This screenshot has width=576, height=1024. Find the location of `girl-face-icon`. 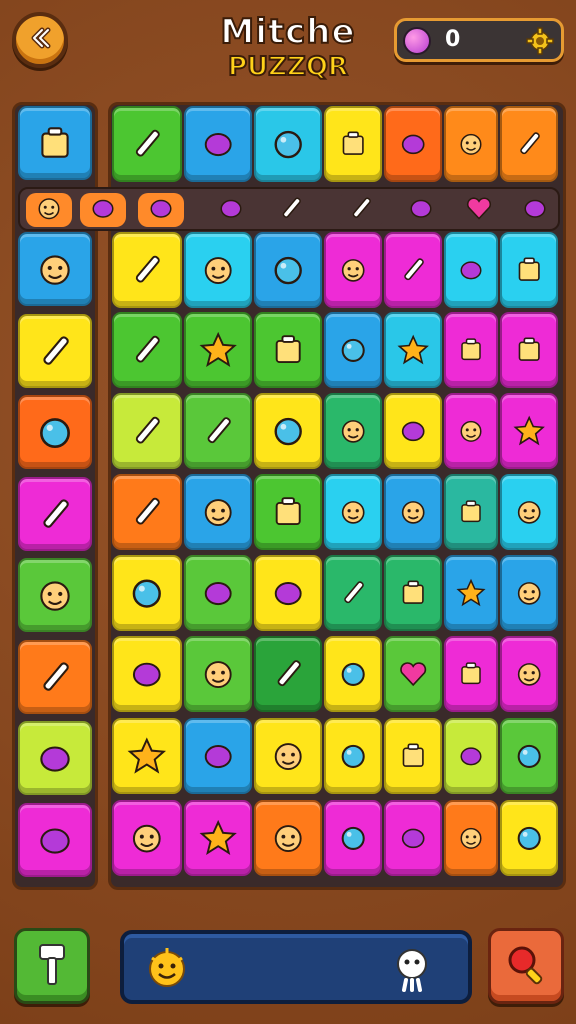

girl-face-icon is located at coordinates (147, 838).